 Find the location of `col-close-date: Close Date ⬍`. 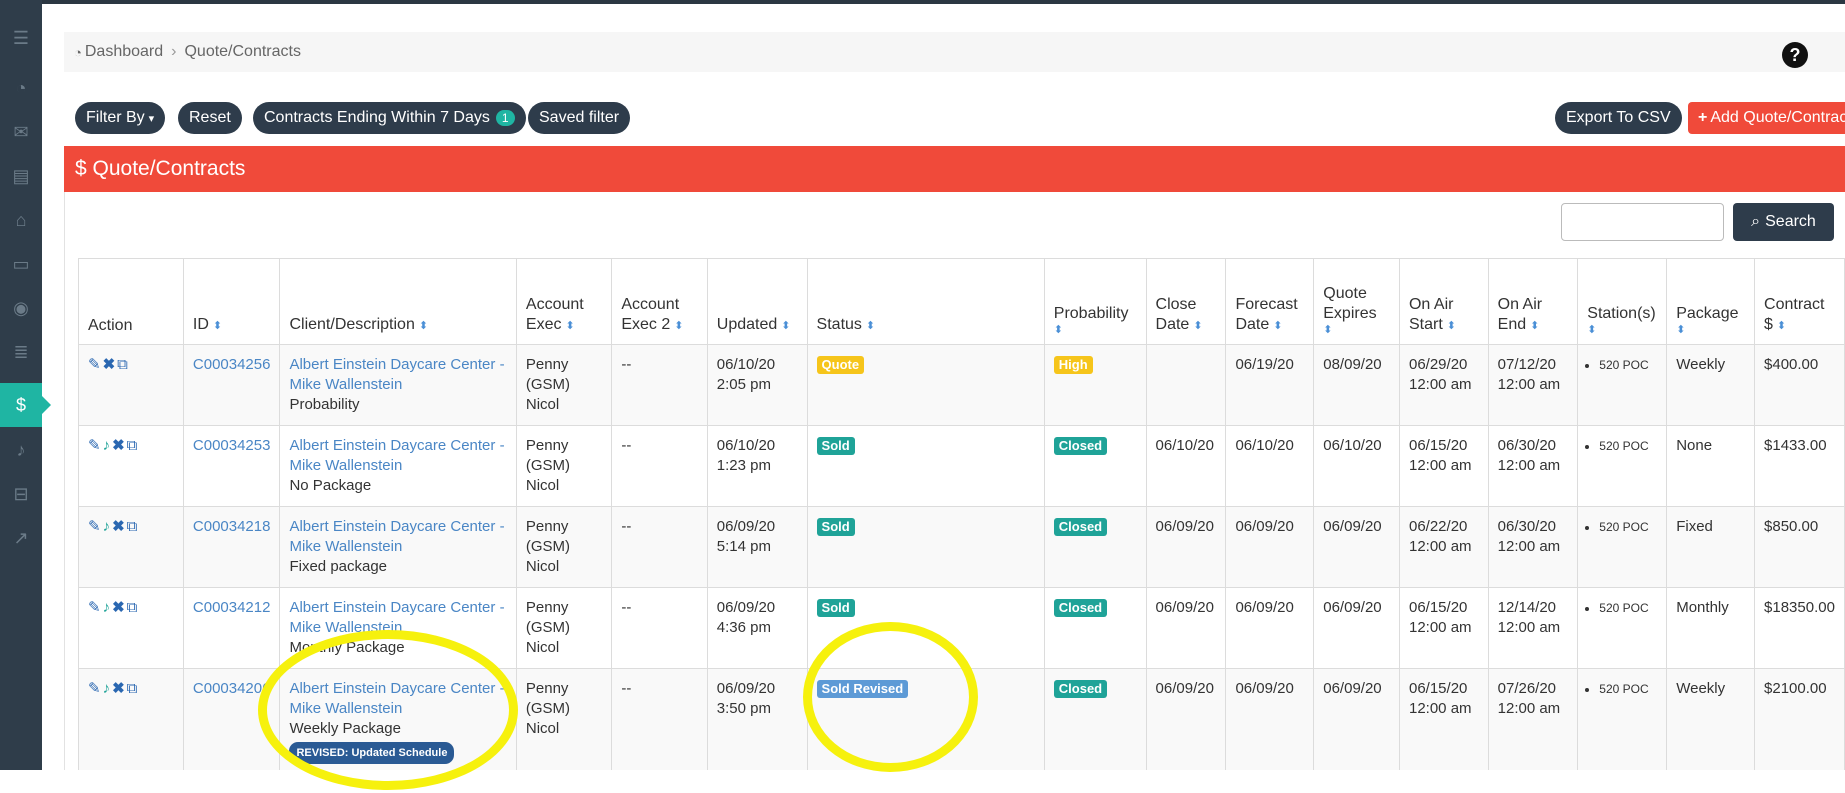

col-close-date: Close Date ⬍ is located at coordinates (1186, 301).